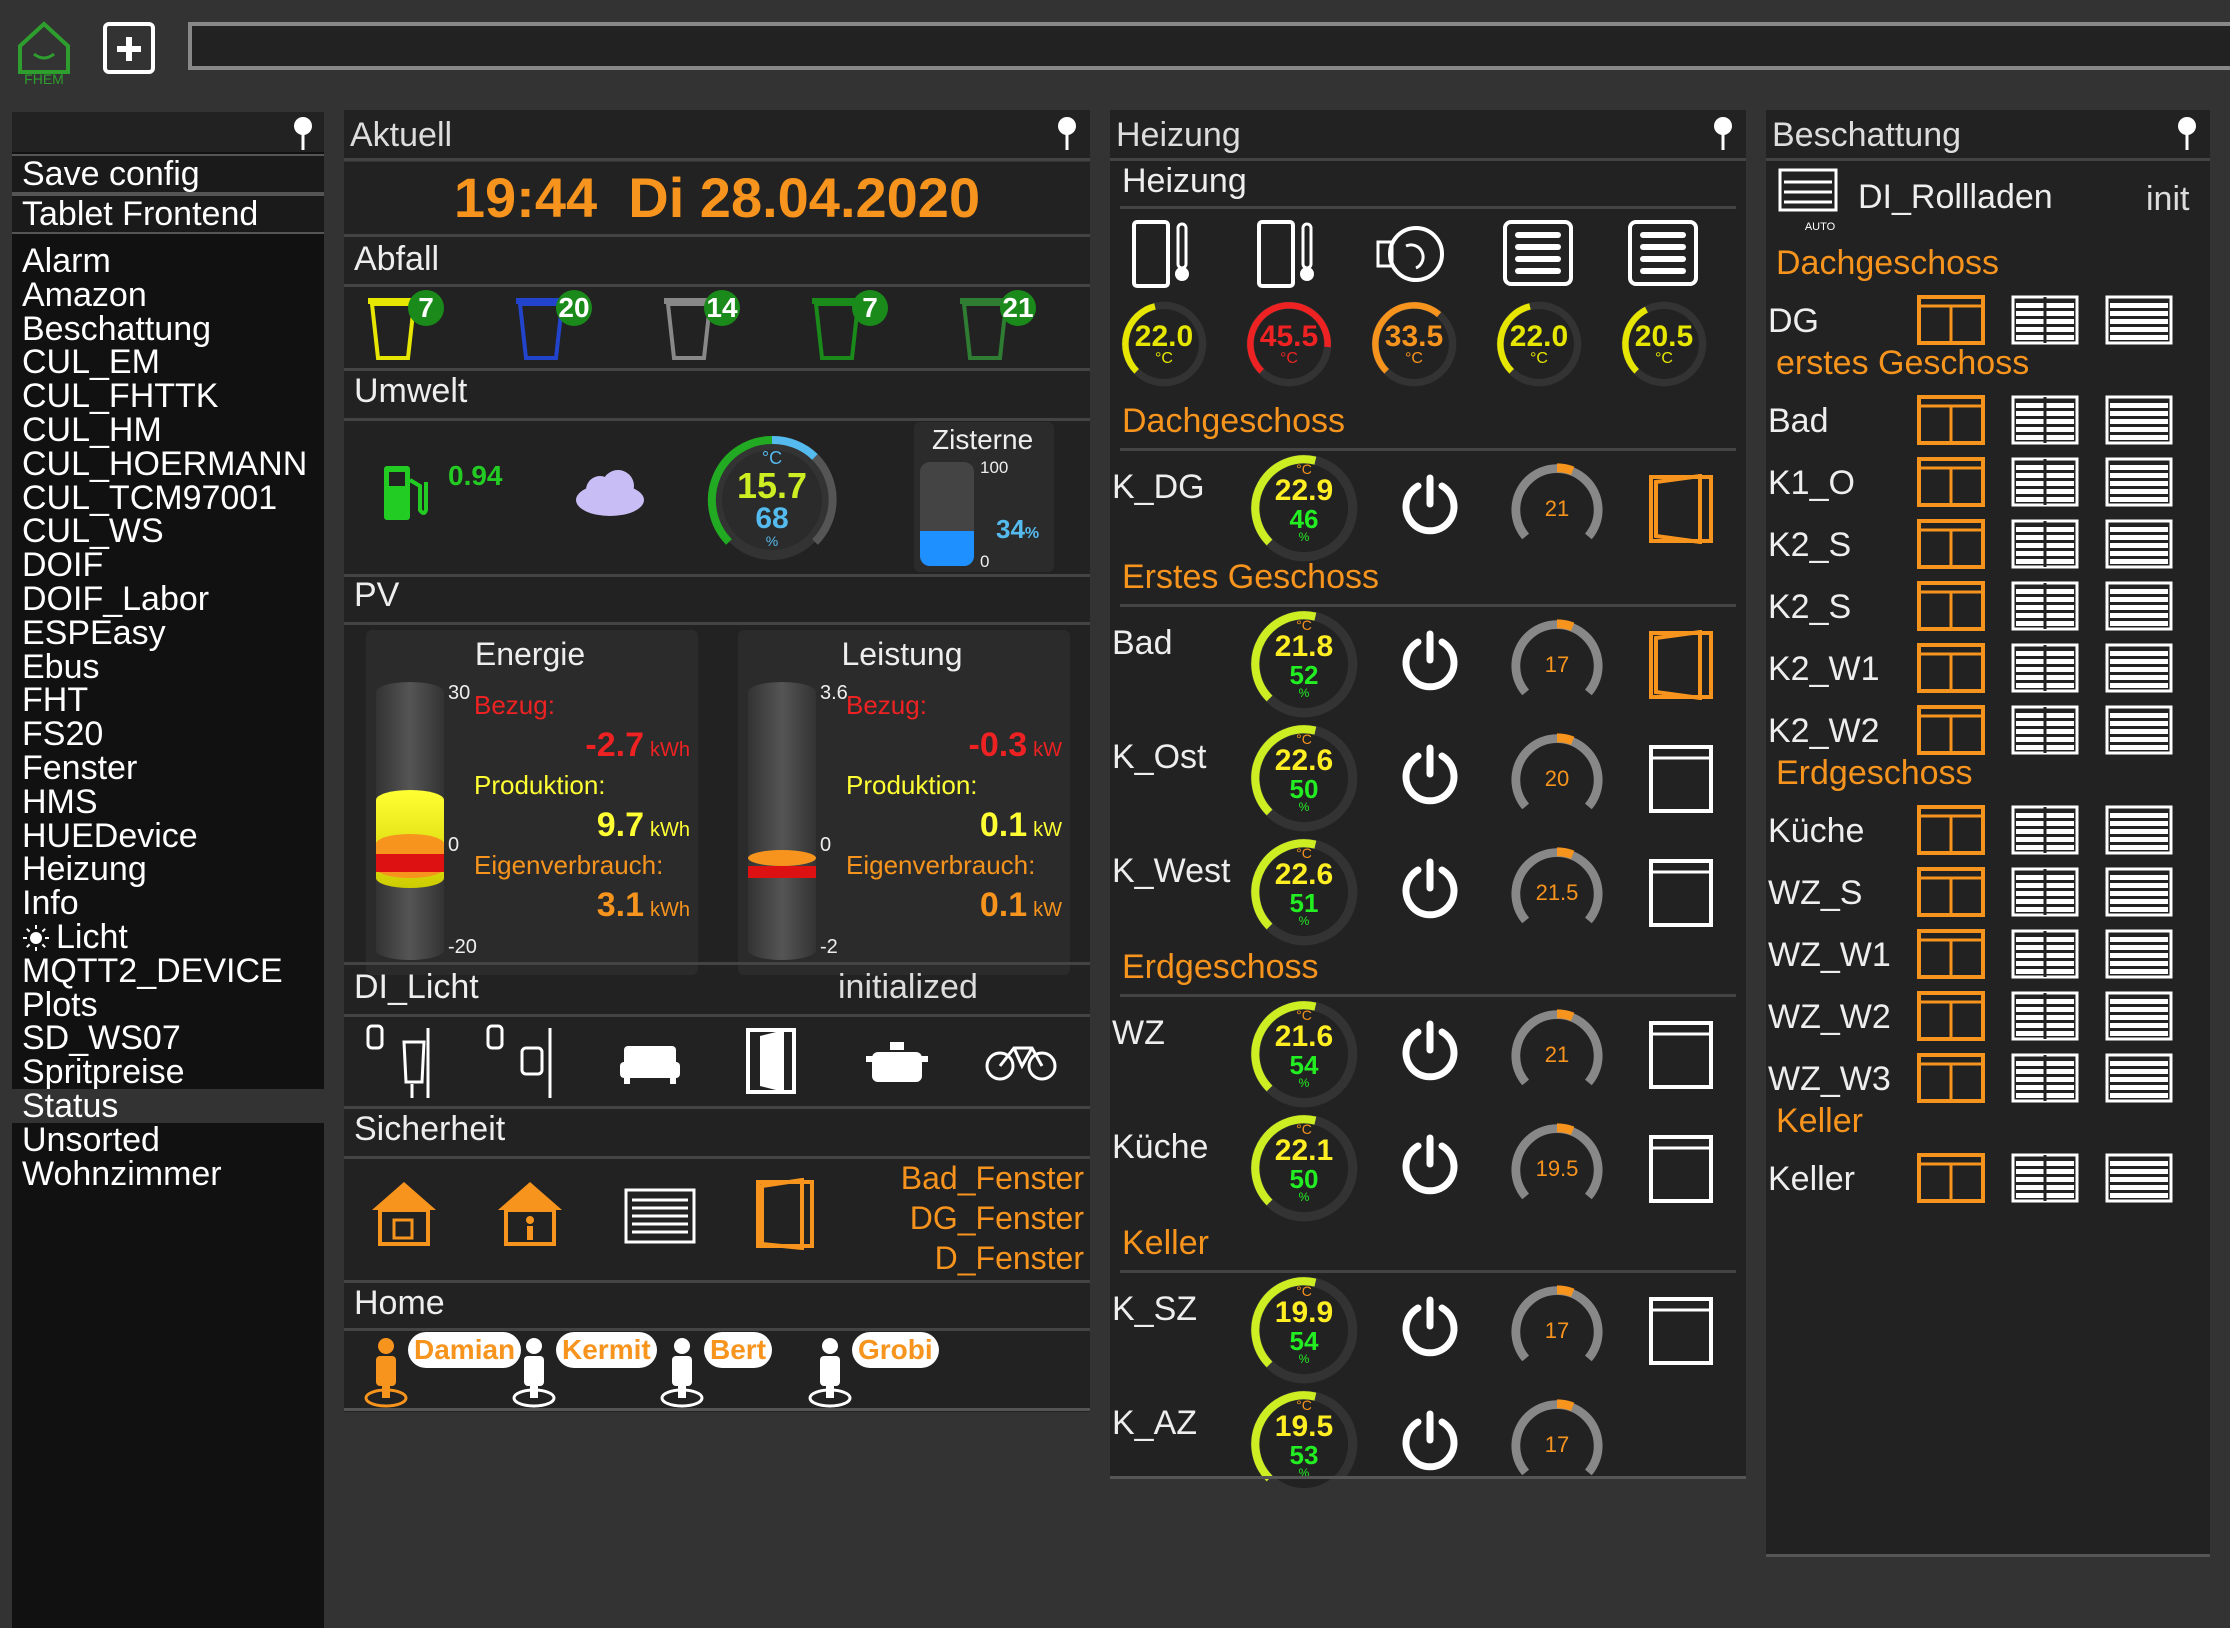 The image size is (2230, 1628). I want to click on sidebar-item: CUL_WS, so click(168, 531).